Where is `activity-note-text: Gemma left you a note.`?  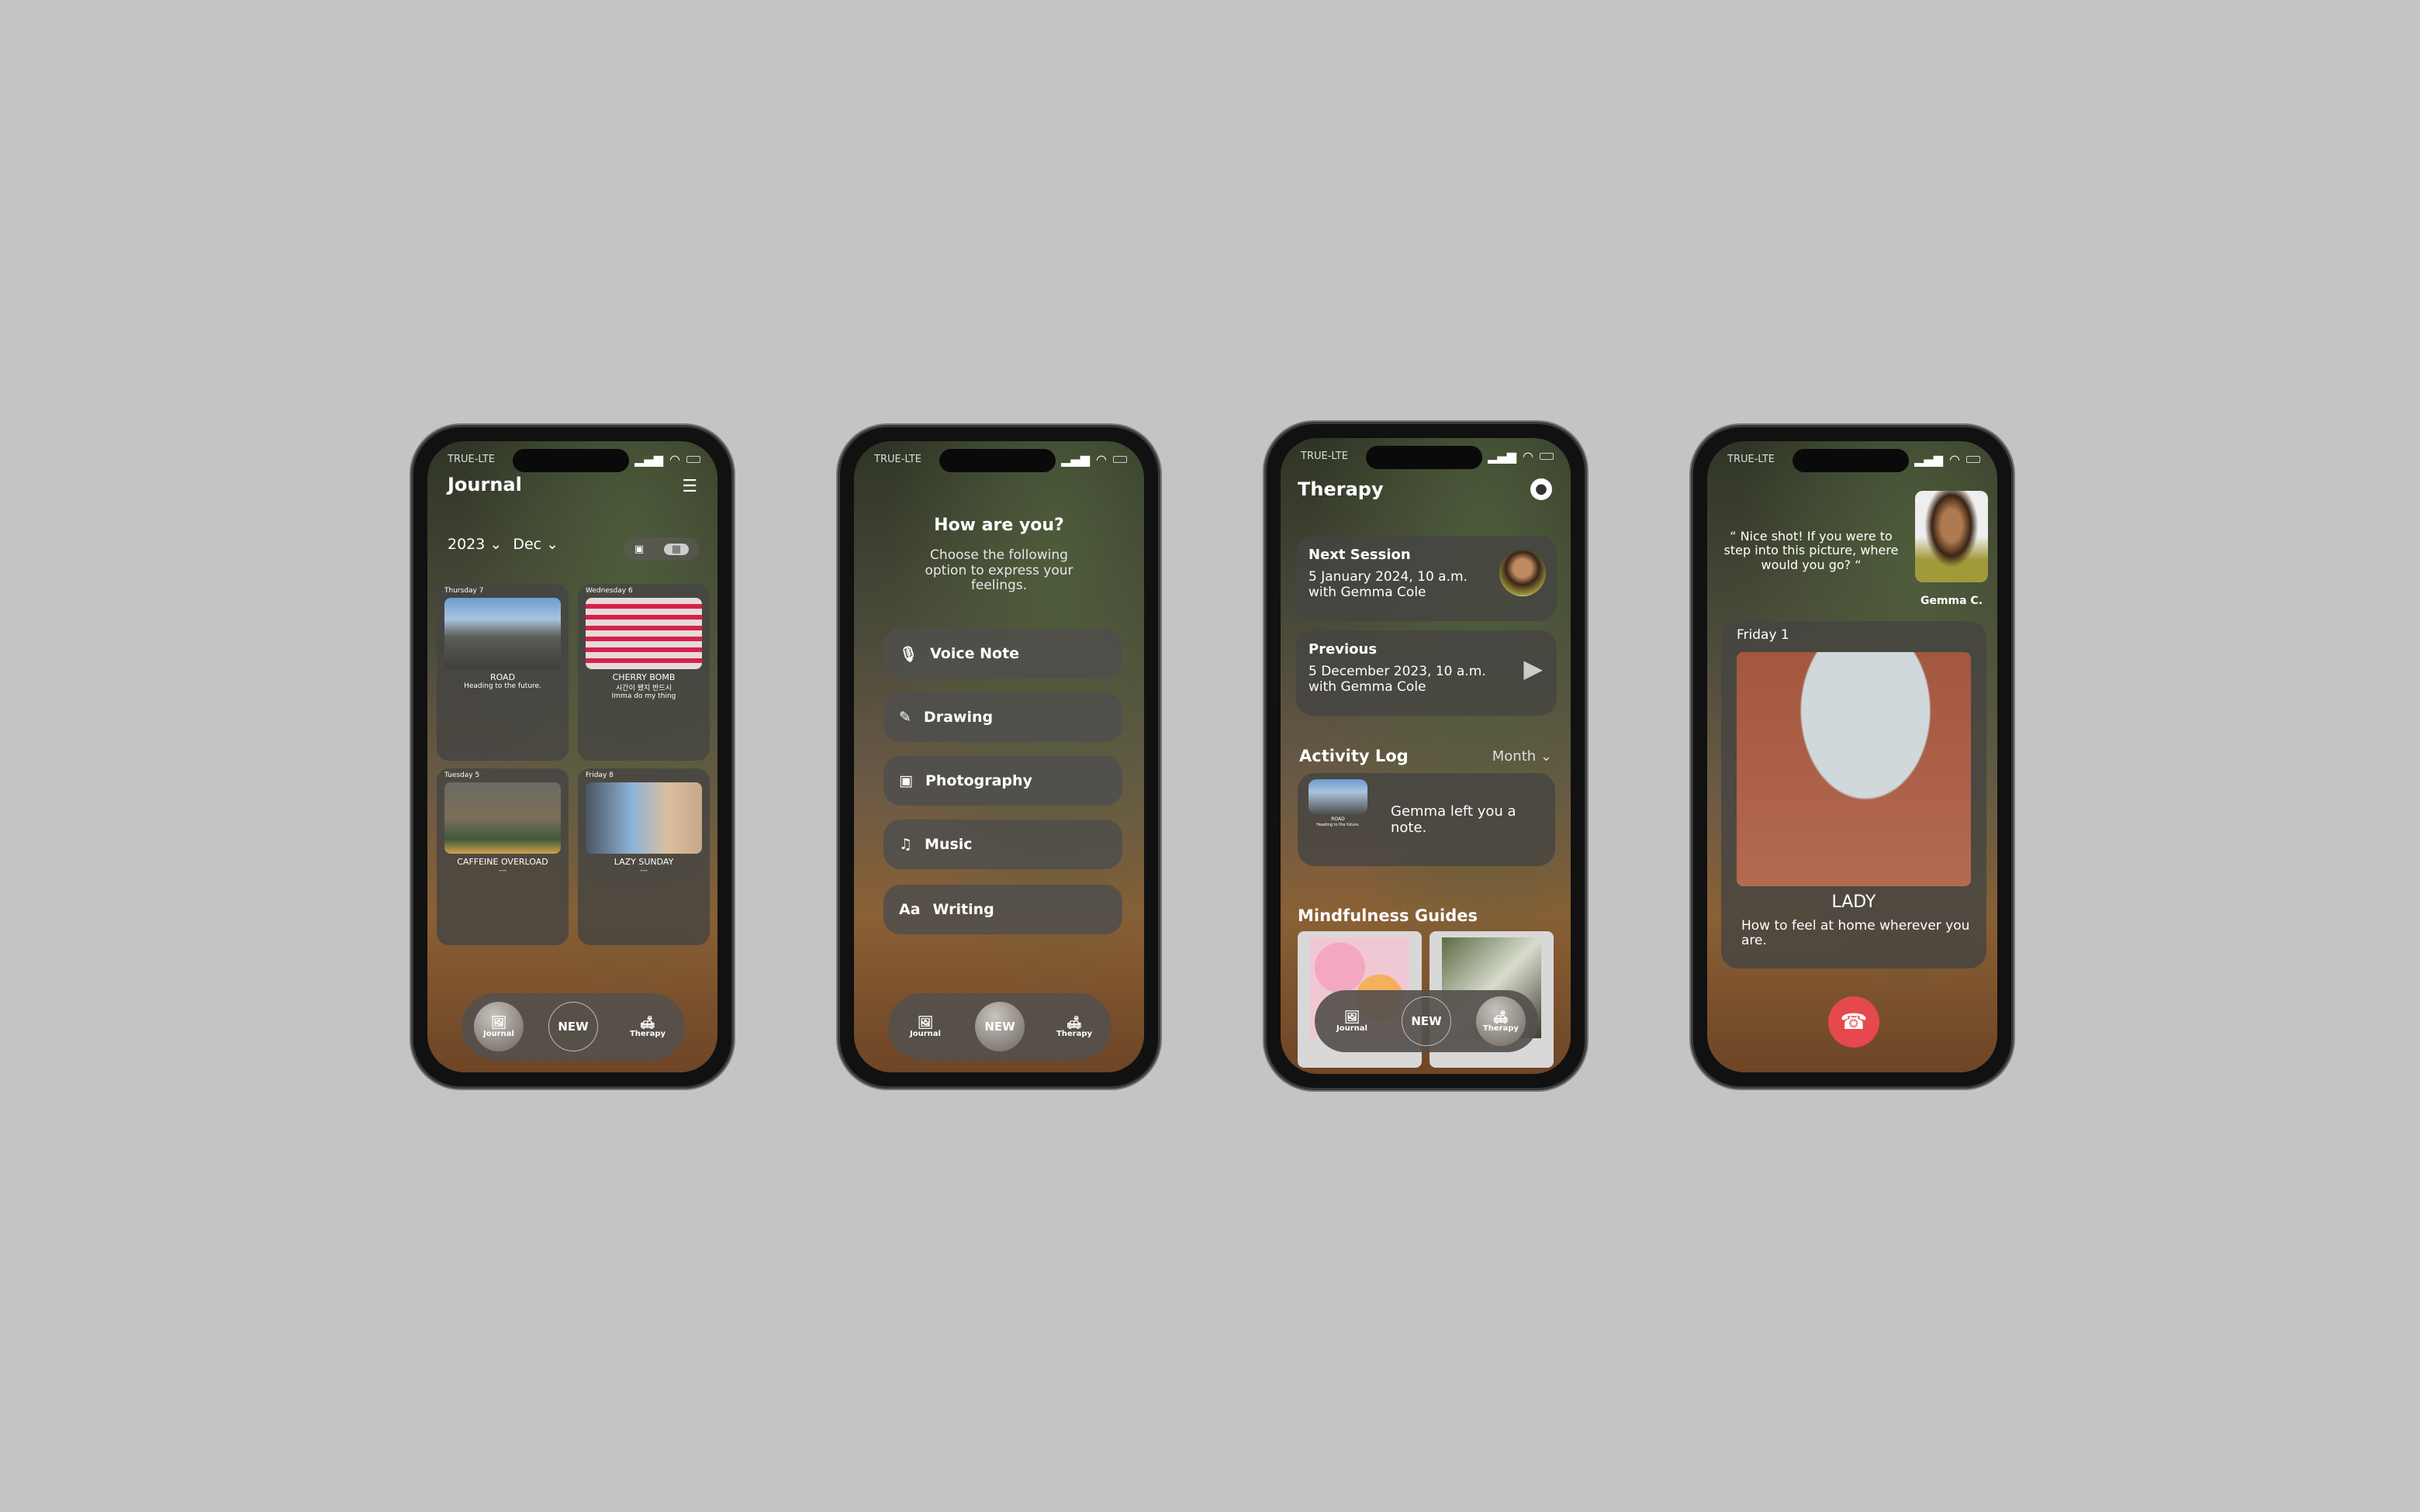
activity-note-text: Gemma left you a note. is located at coordinates (1453, 820).